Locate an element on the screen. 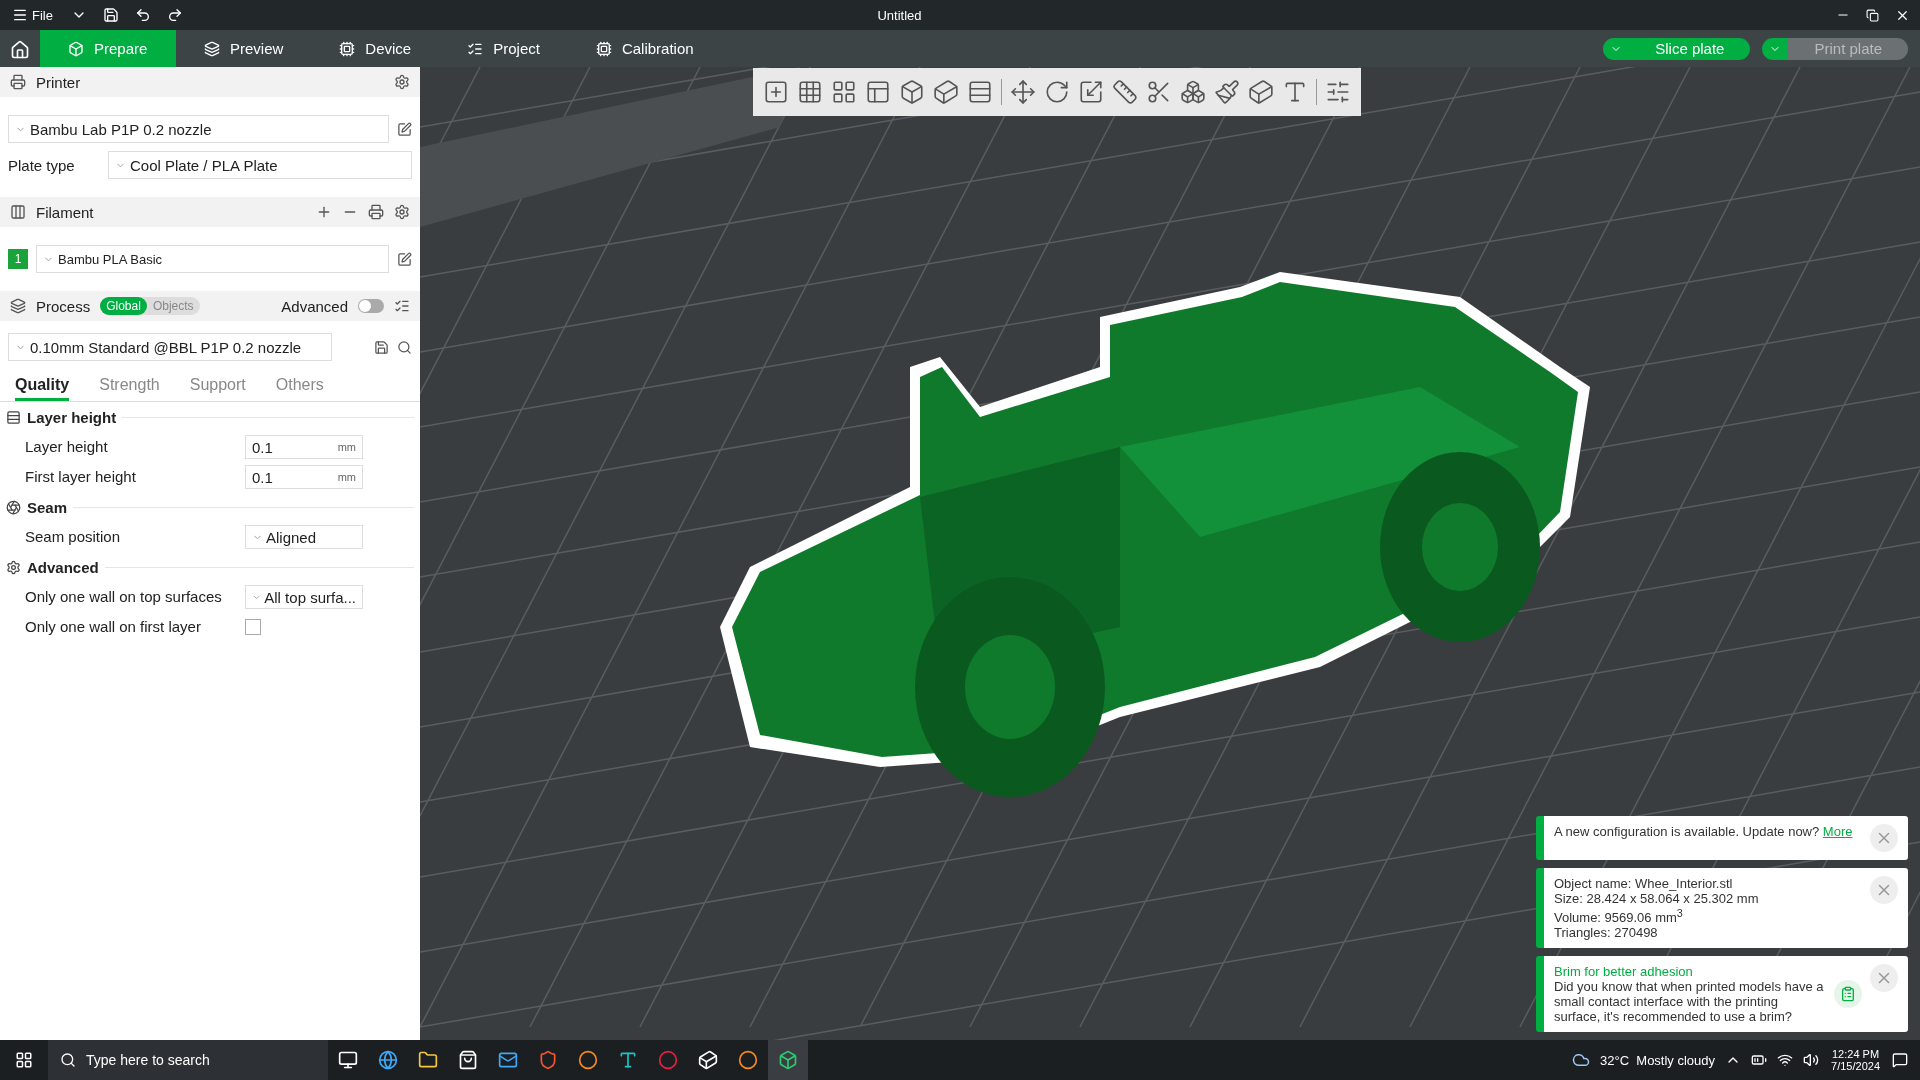 This screenshot has height=1080, width=1920. file-menu: File is located at coordinates (32, 15).